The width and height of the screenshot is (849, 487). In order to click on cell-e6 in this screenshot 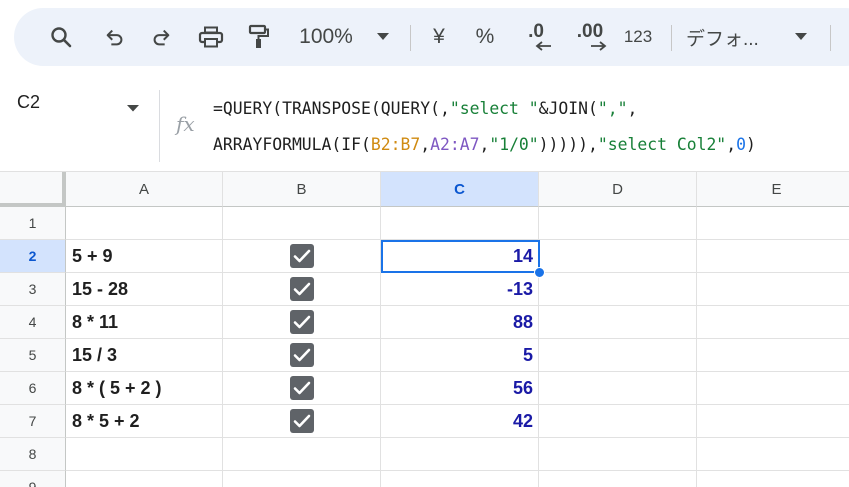, I will do `click(773, 388)`.